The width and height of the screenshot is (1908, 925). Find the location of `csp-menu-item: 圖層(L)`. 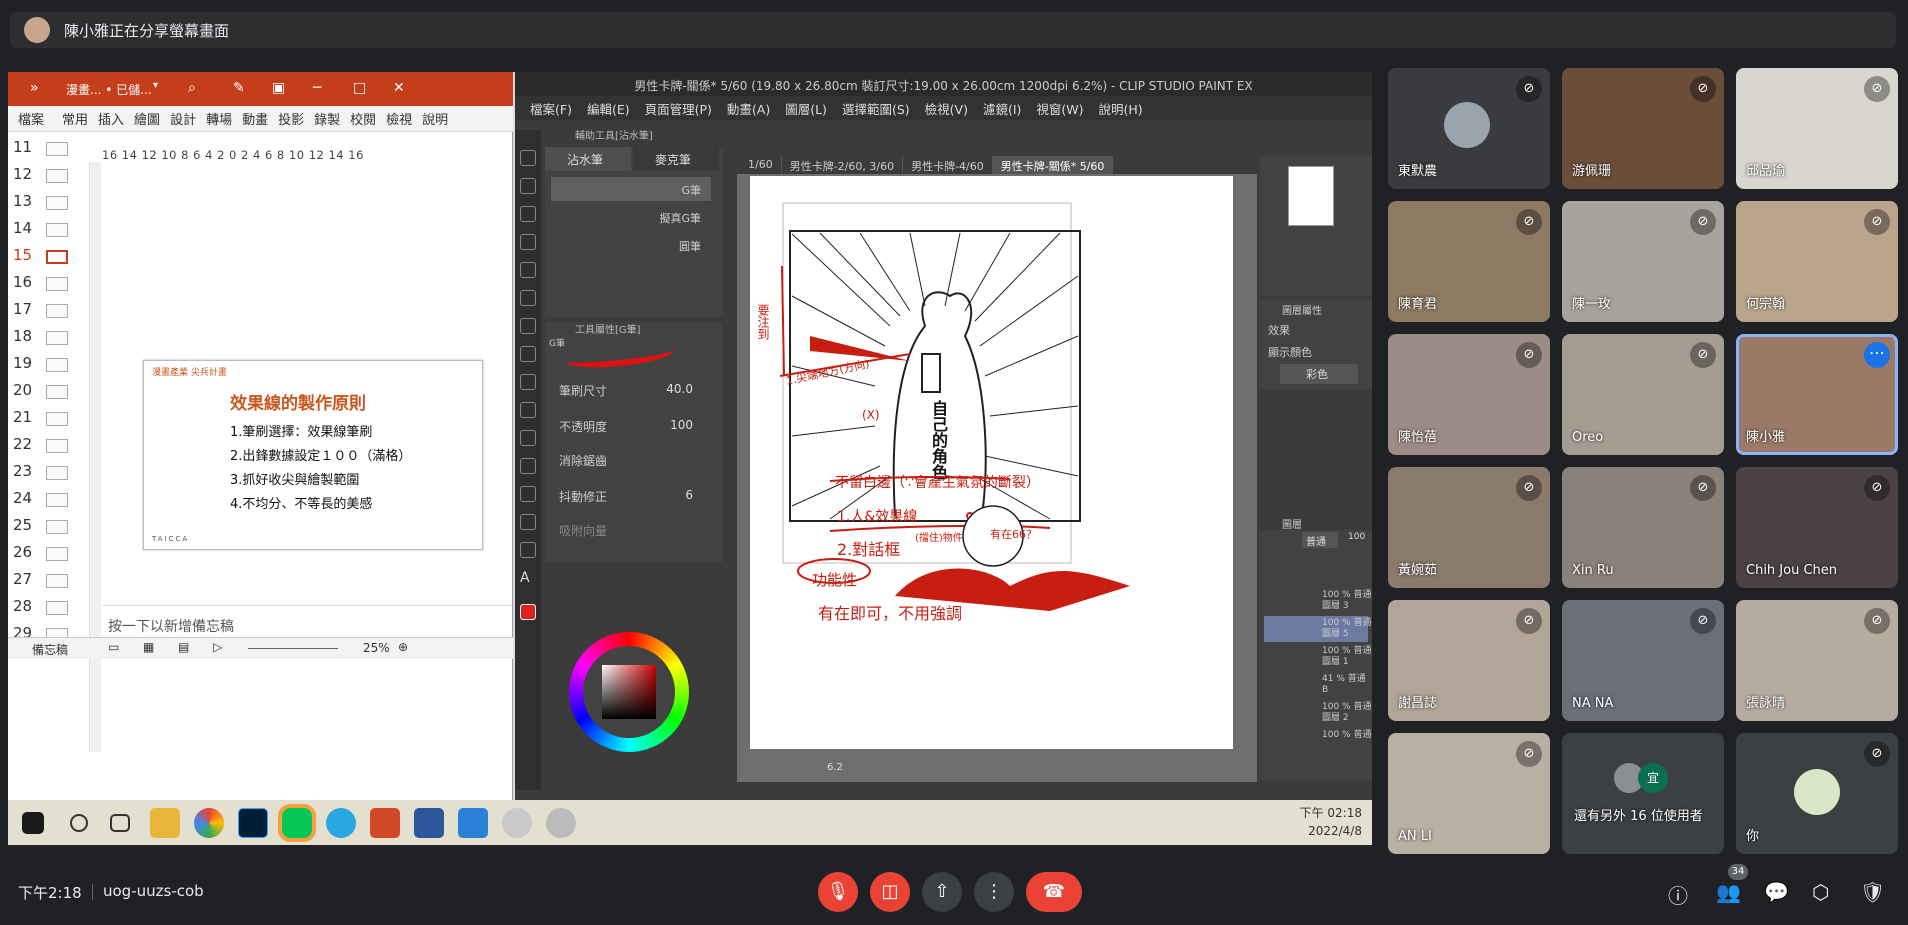

csp-menu-item: 圖層(L) is located at coordinates (806, 108).